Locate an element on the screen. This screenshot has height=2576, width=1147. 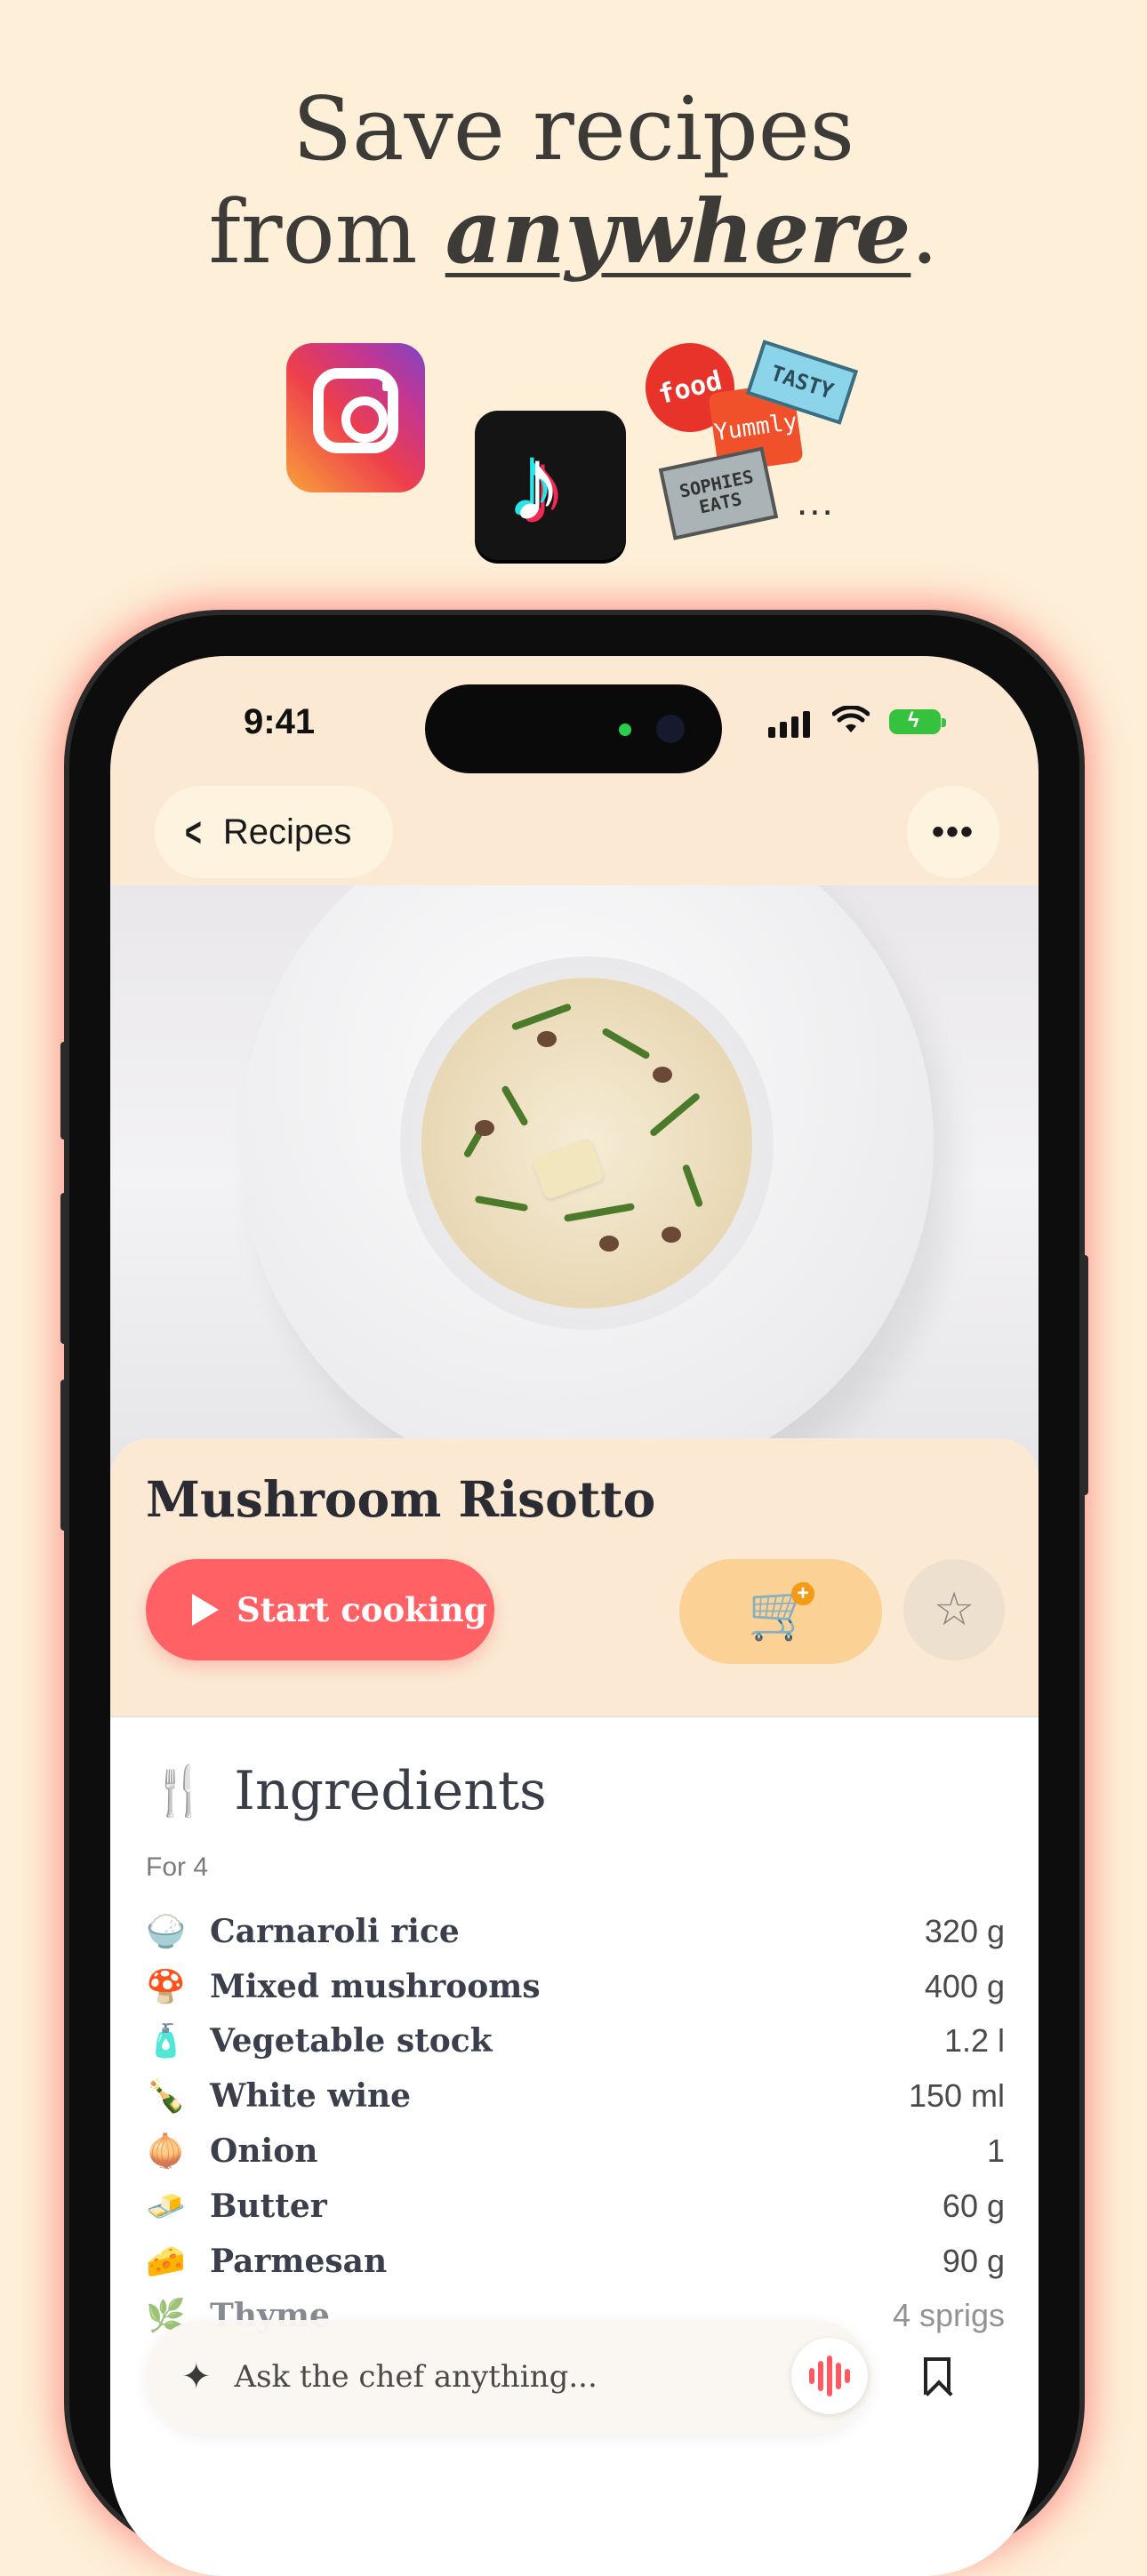
signal-icon is located at coordinates (789, 724).